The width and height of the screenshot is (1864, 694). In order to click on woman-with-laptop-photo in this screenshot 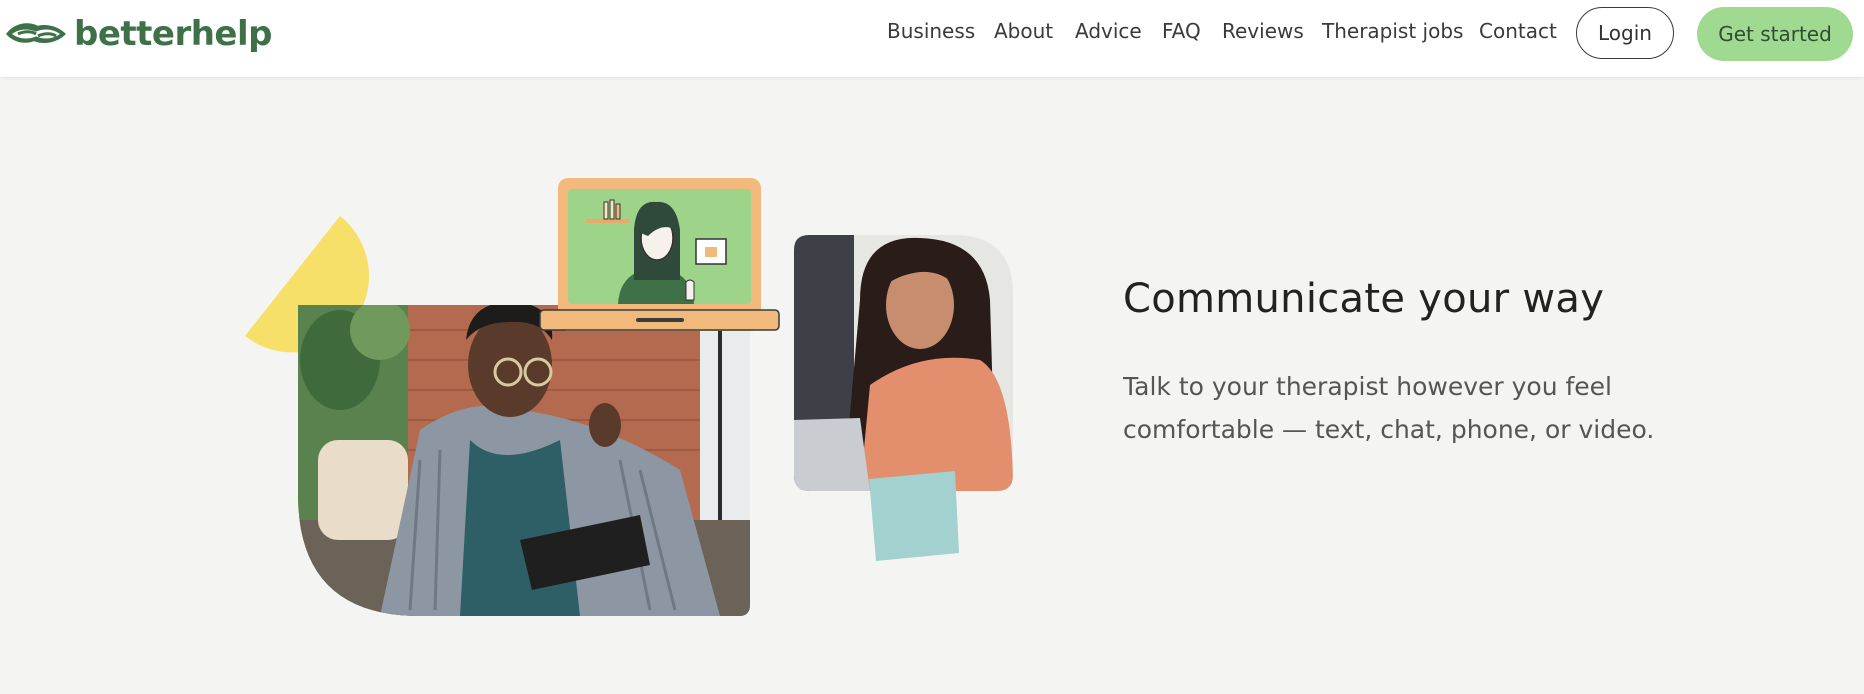, I will do `click(903, 363)`.